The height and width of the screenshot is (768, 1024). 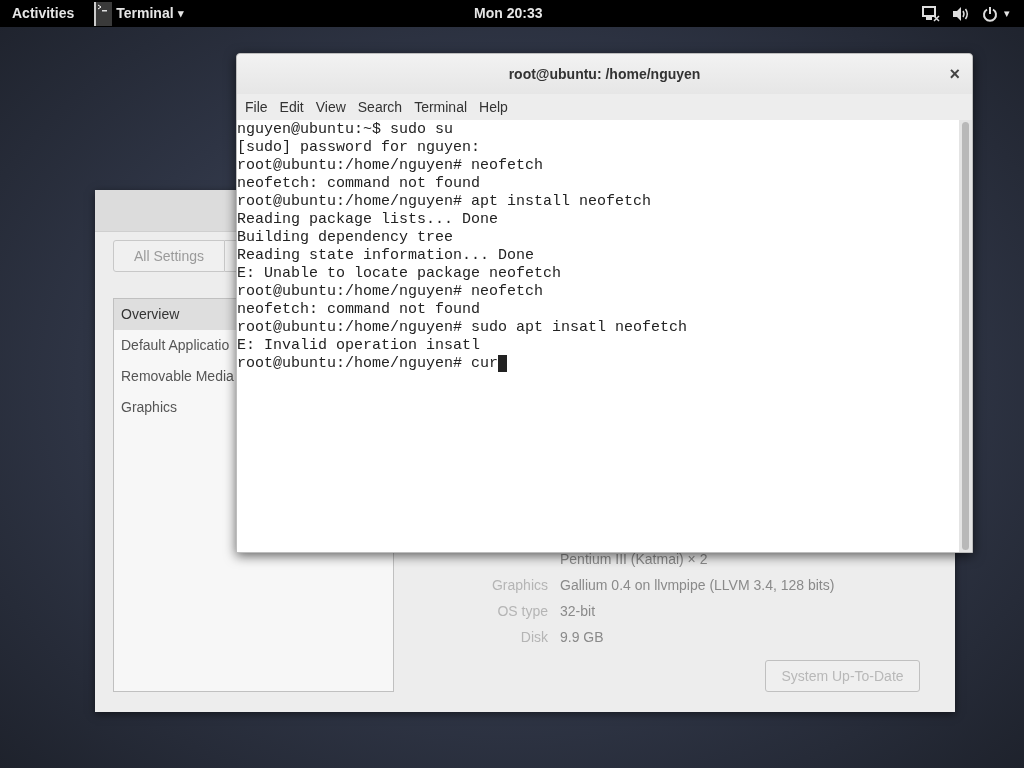 I want to click on sidebar-item: Default Applicatio, so click(x=175, y=345).